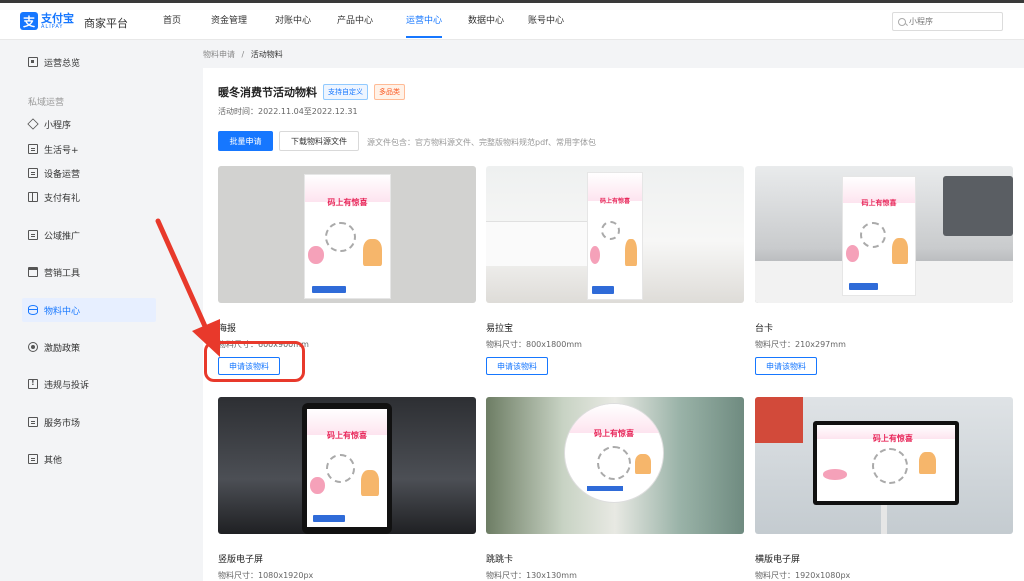 Image resolution: width=1024 pixels, height=581 pixels. I want to click on nav-home: 首页, so click(172, 21).